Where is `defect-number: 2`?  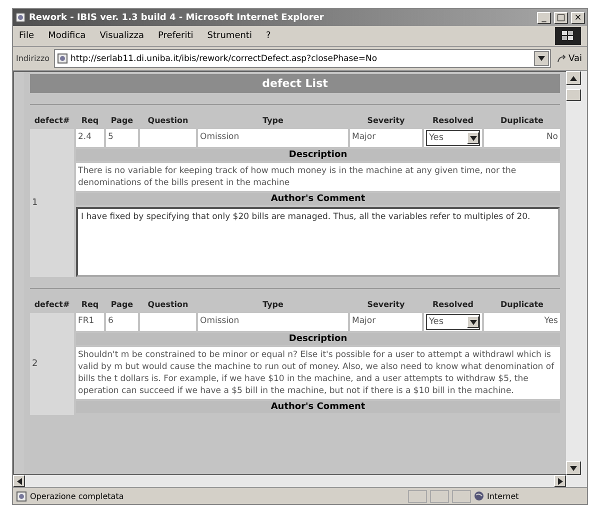 defect-number: 2 is located at coordinates (52, 364).